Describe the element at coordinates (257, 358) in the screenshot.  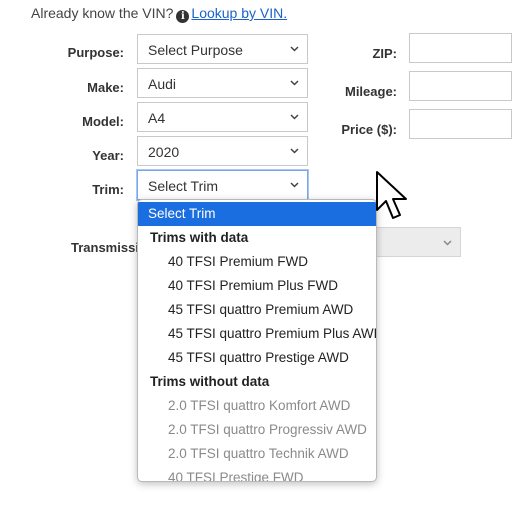
I see `trim-option: 45 TFSI quattro Prestige AWD` at that location.